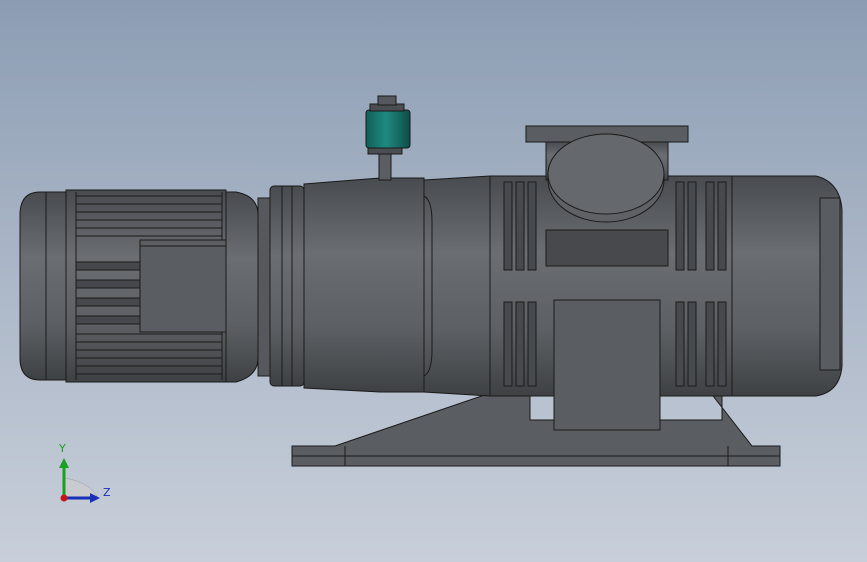  I want to click on y-axis-arrowhead, so click(64, 463).